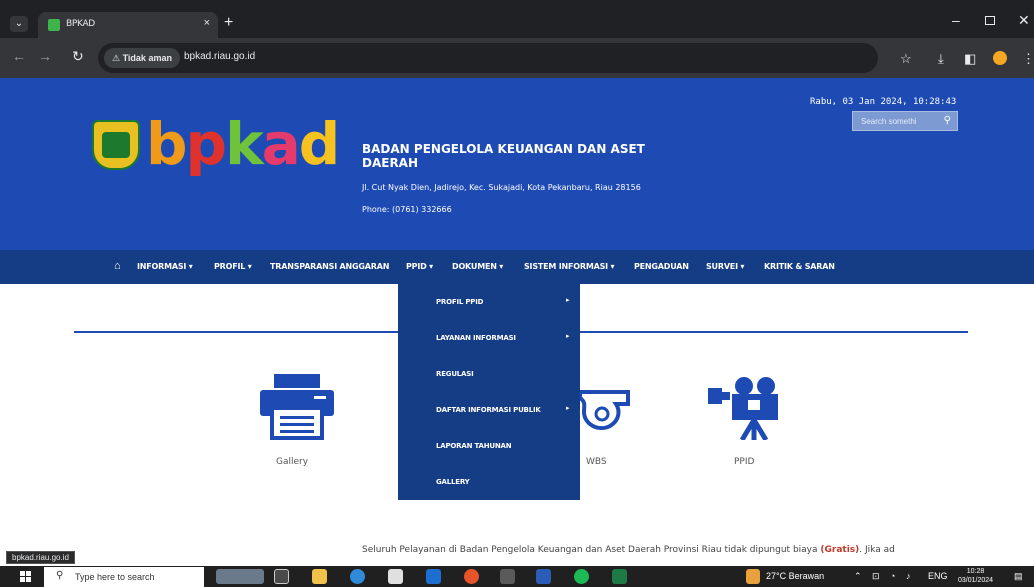 This screenshot has height=587, width=1034. What do you see at coordinates (877, 550) in the screenshot?
I see `notice-tail: . Jika ad` at bounding box center [877, 550].